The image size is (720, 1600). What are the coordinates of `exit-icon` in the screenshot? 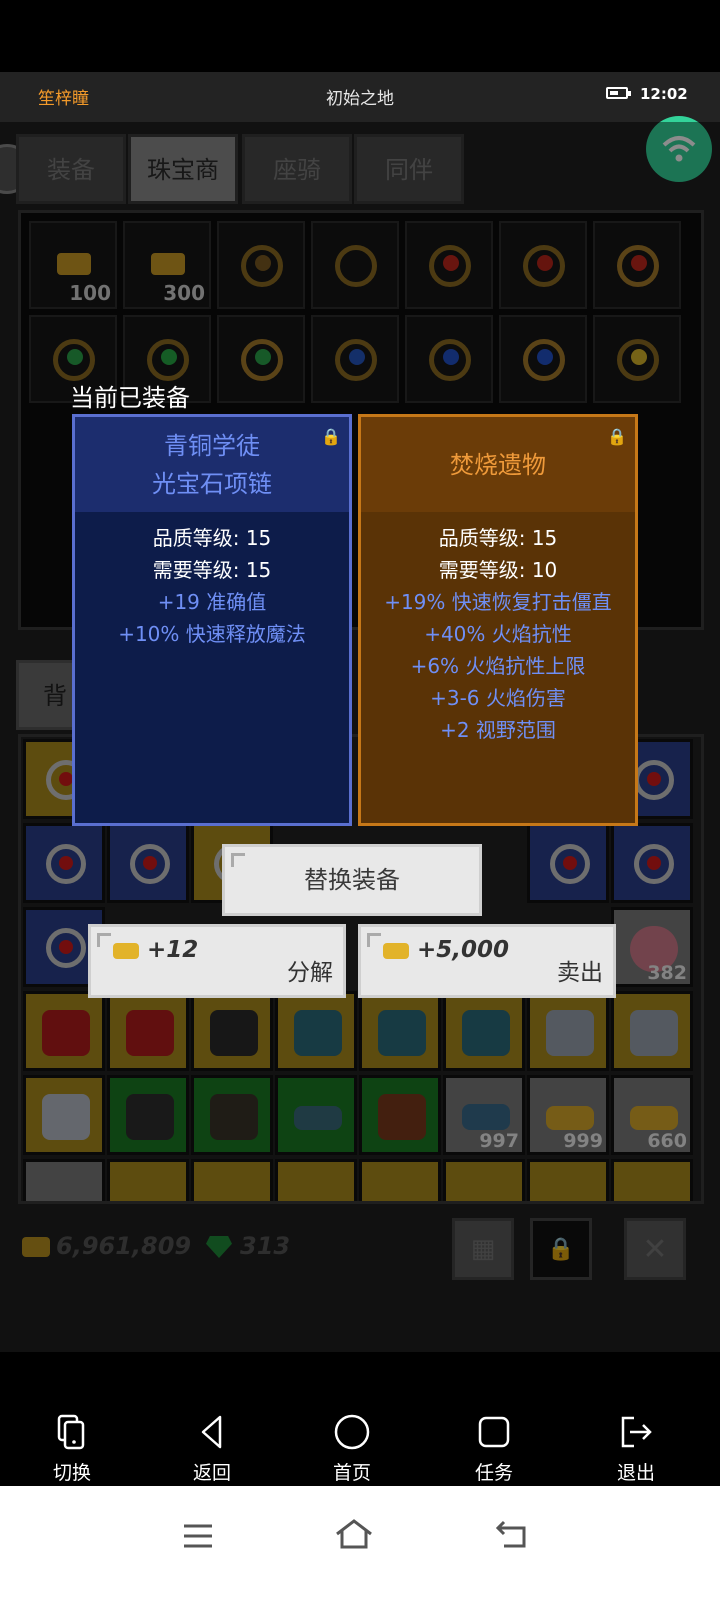 It's located at (636, 1432).